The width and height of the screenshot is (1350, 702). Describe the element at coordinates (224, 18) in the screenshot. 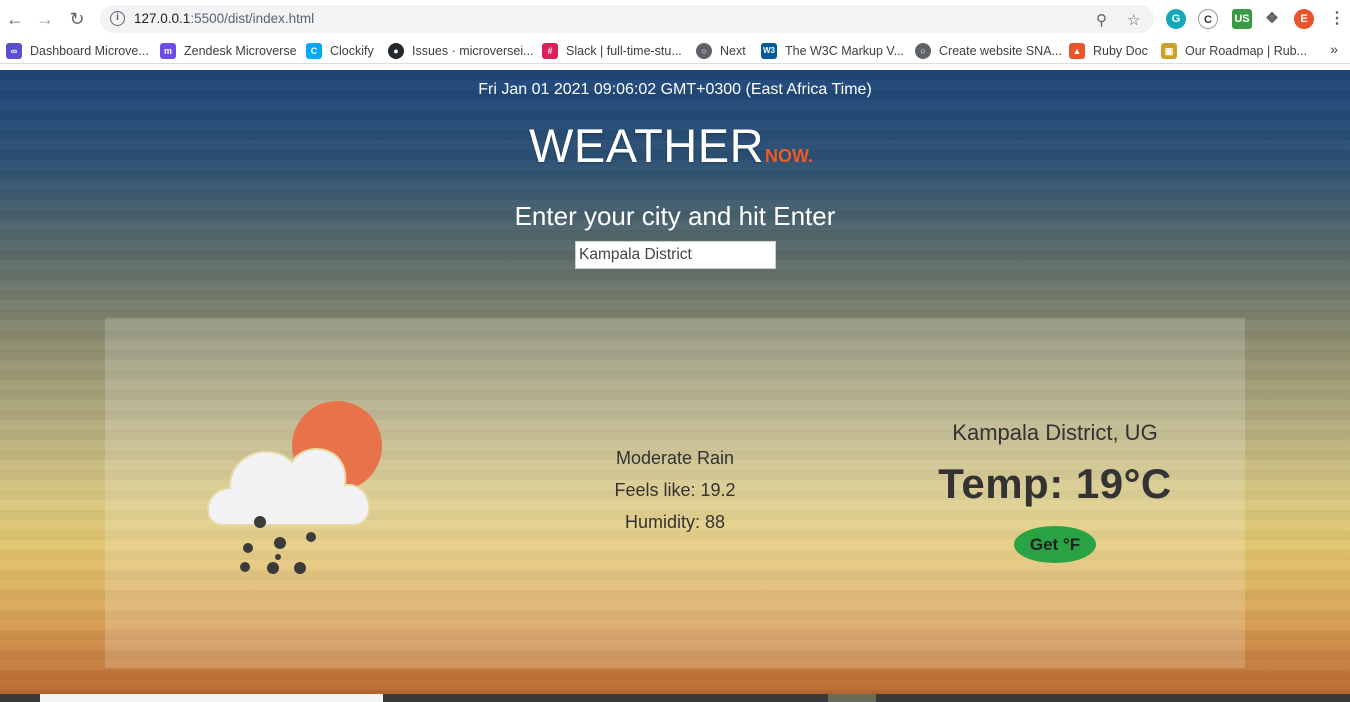

I see `url-text: 127.0.0.1:5500/dist/index.html` at that location.